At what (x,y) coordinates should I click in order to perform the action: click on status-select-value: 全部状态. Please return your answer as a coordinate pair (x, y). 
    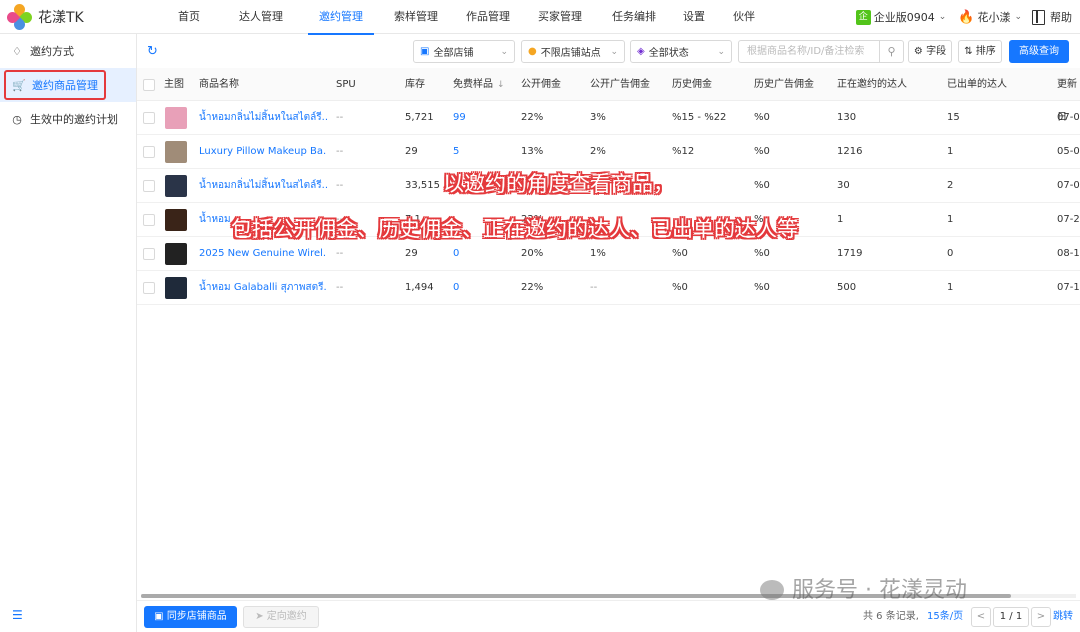
    Looking at the image, I should click on (668, 53).